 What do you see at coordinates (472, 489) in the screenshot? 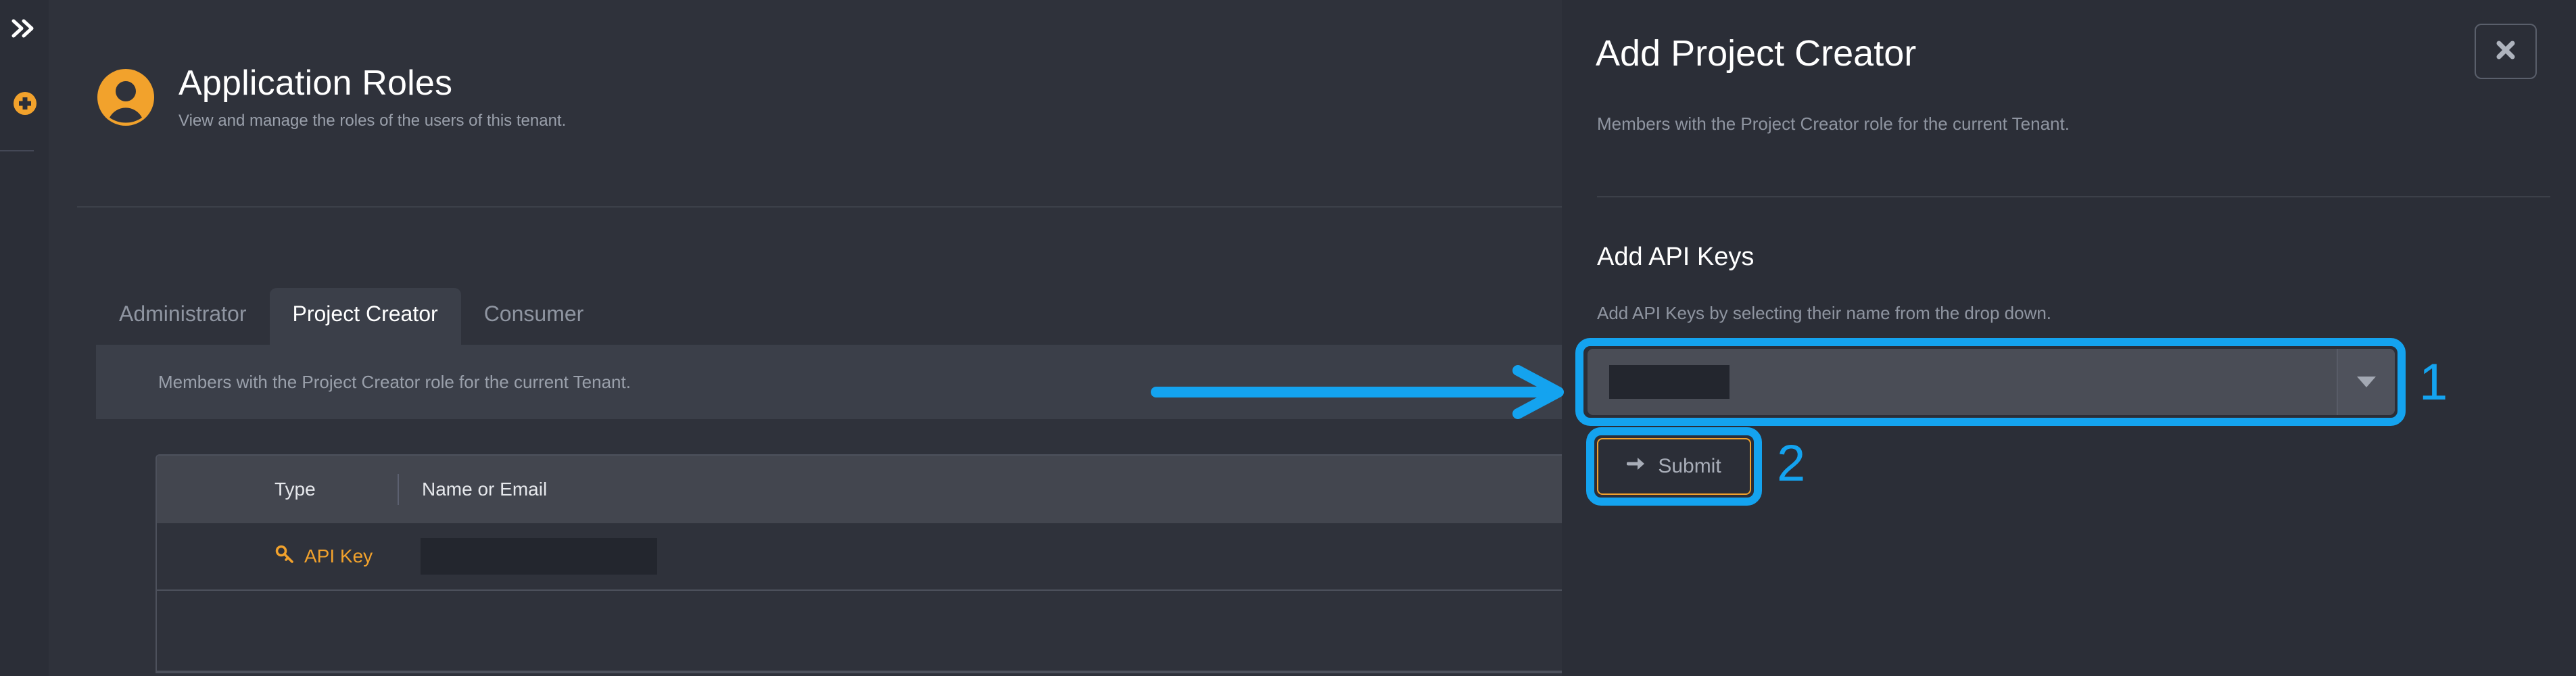
I see `column-header-name-or-email: Name or Email` at bounding box center [472, 489].